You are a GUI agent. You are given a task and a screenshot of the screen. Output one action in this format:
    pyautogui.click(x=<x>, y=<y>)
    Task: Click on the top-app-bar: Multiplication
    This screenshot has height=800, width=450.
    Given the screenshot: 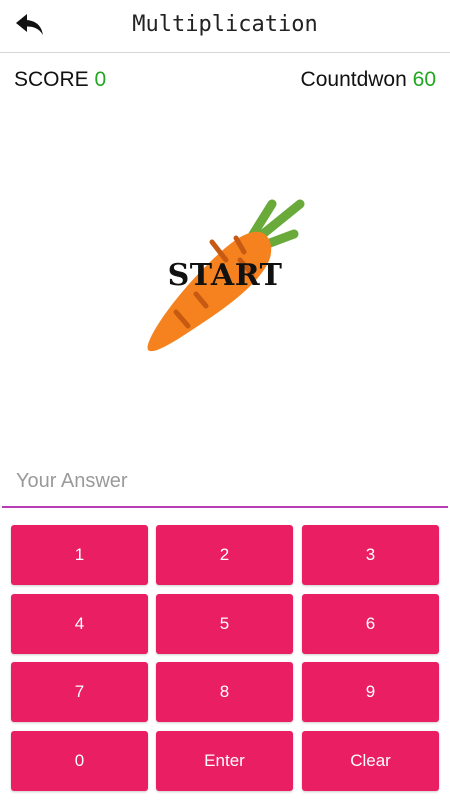 What is the action you would take?
    pyautogui.click(x=225, y=26)
    